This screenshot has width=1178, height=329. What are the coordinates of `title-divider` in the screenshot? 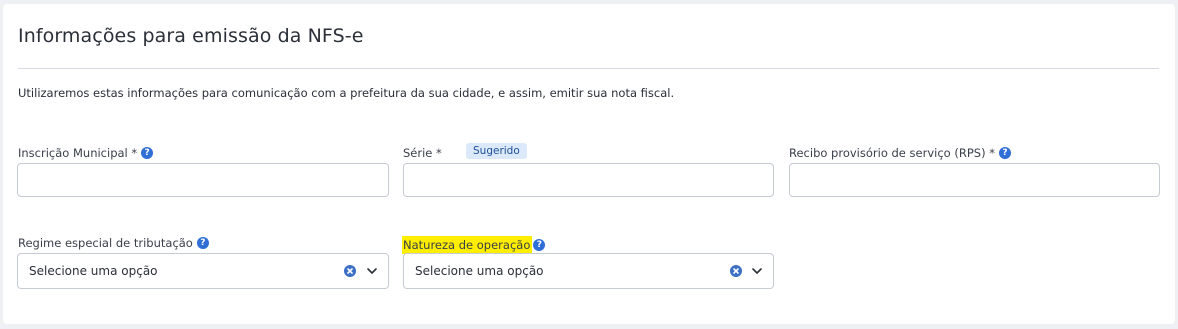 It's located at (588, 68).